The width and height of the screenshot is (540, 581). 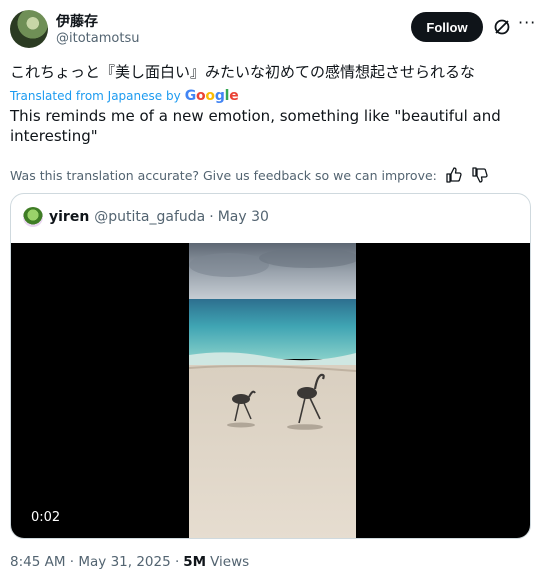 I want to click on follow-button: Follow, so click(x=447, y=27).